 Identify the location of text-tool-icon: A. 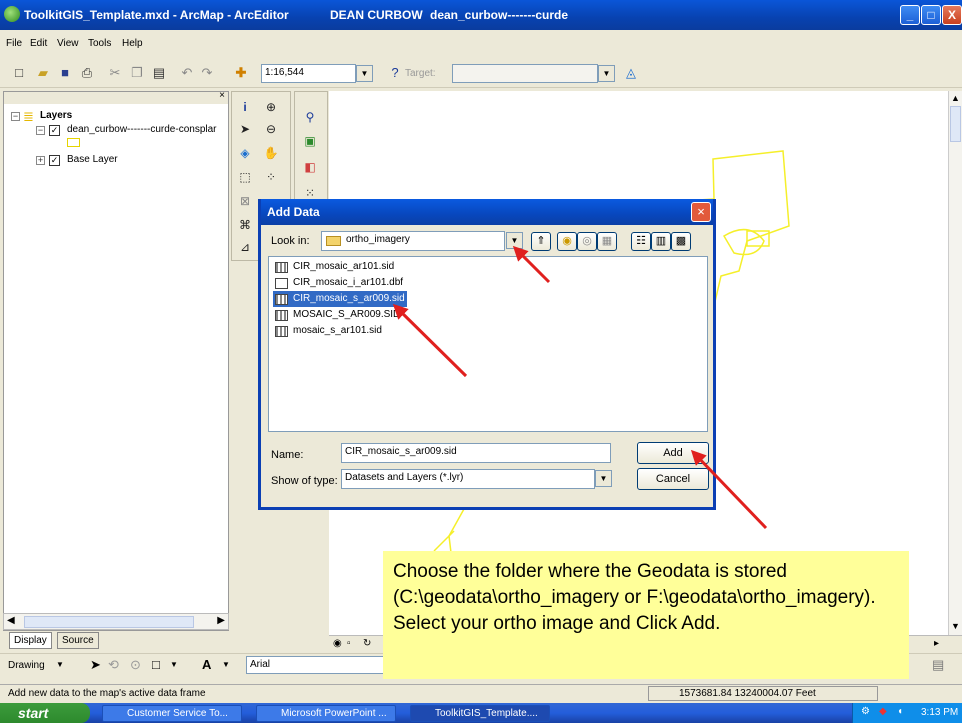
(206, 664).